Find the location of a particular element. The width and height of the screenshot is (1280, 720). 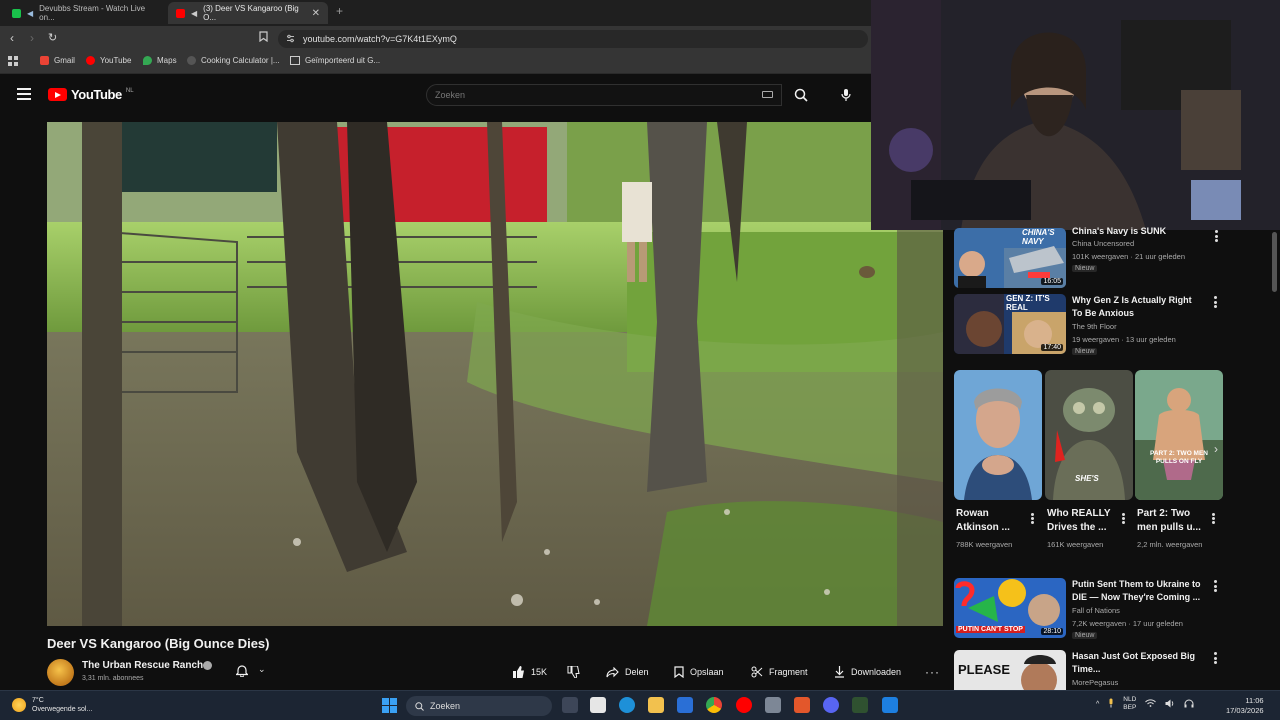

windows-start-icon is located at coordinates (389, 705).